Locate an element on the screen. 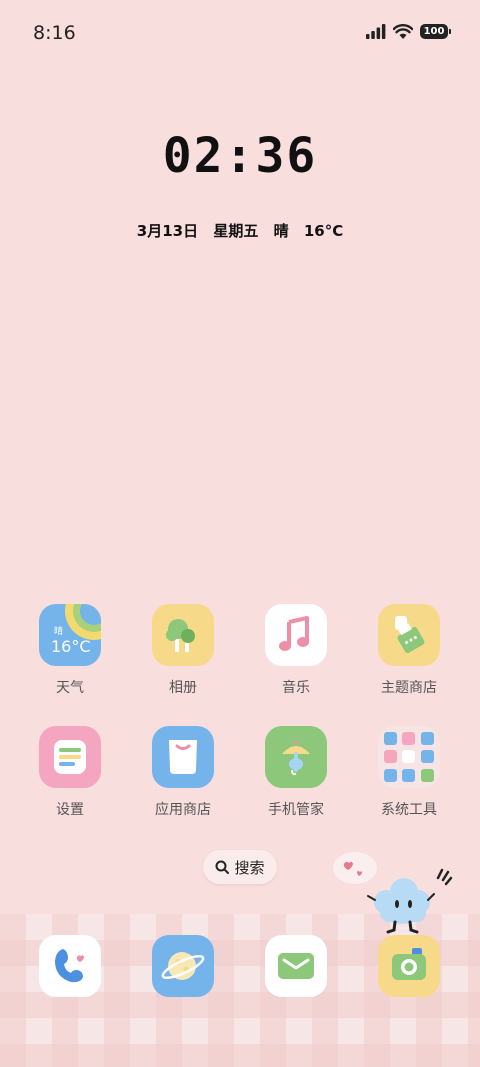  cloud-mascot-decoration is located at coordinates (393, 893).